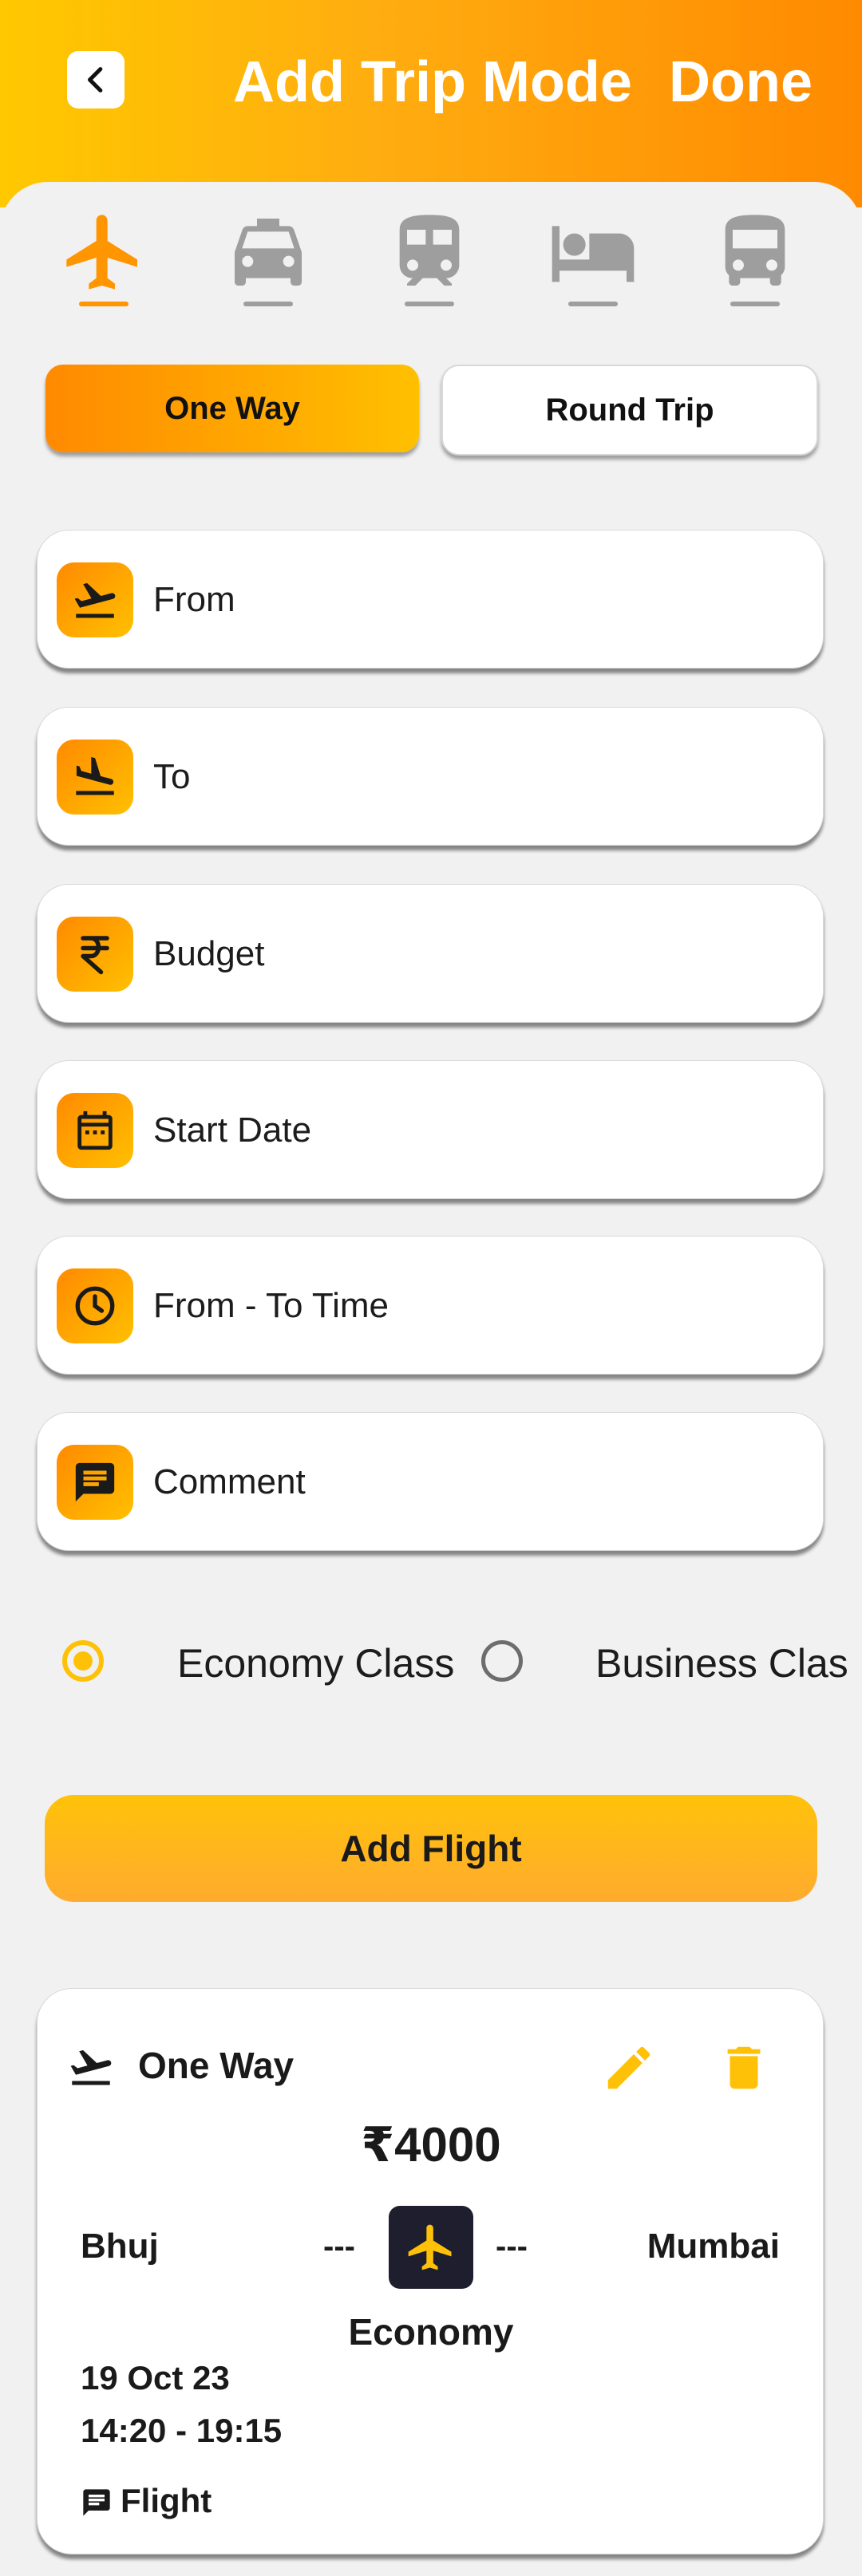 The width and height of the screenshot is (862, 2576). I want to click on mode-tab-taxi, so click(268, 263).